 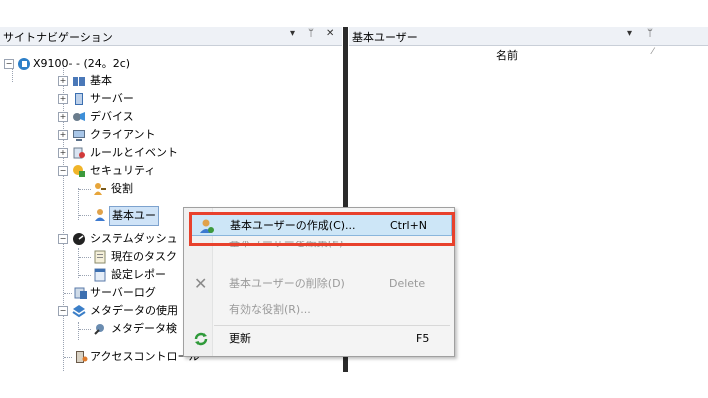 I want to click on menu-item-refresh: 更新 F5, so click(x=318, y=339).